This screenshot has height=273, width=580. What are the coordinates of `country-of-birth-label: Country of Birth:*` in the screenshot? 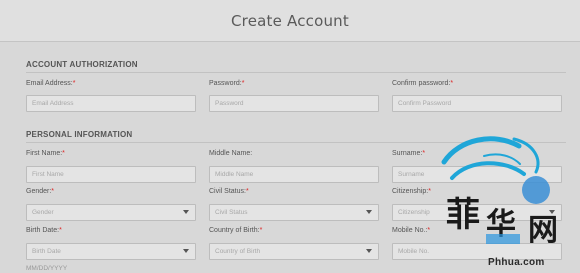 It's located at (236, 230).